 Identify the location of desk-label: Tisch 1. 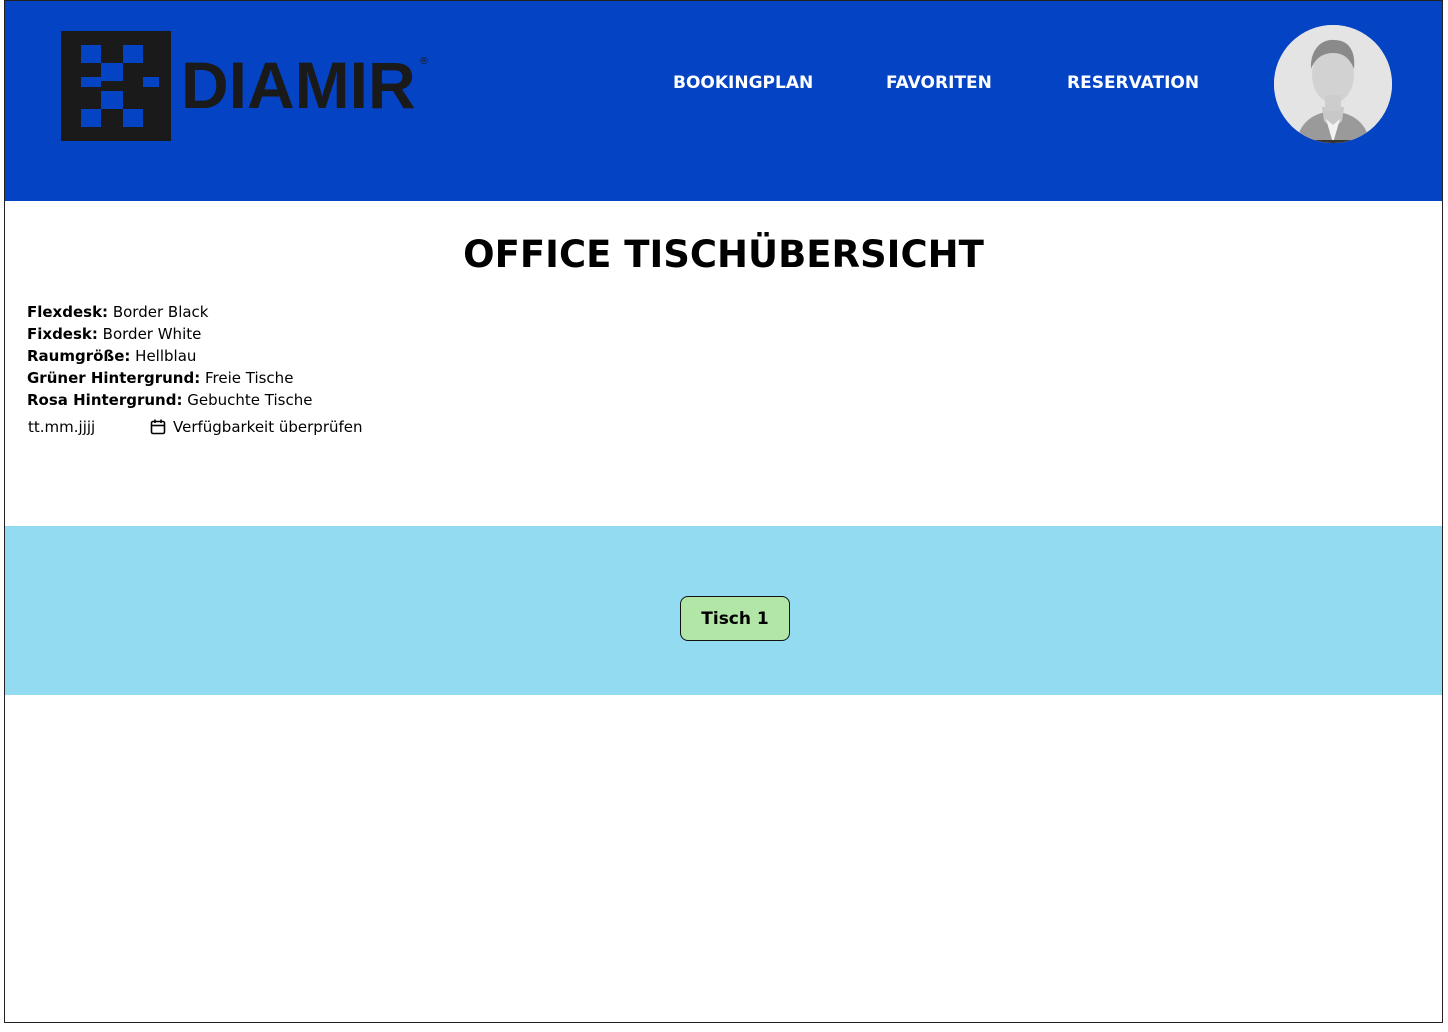
(735, 618).